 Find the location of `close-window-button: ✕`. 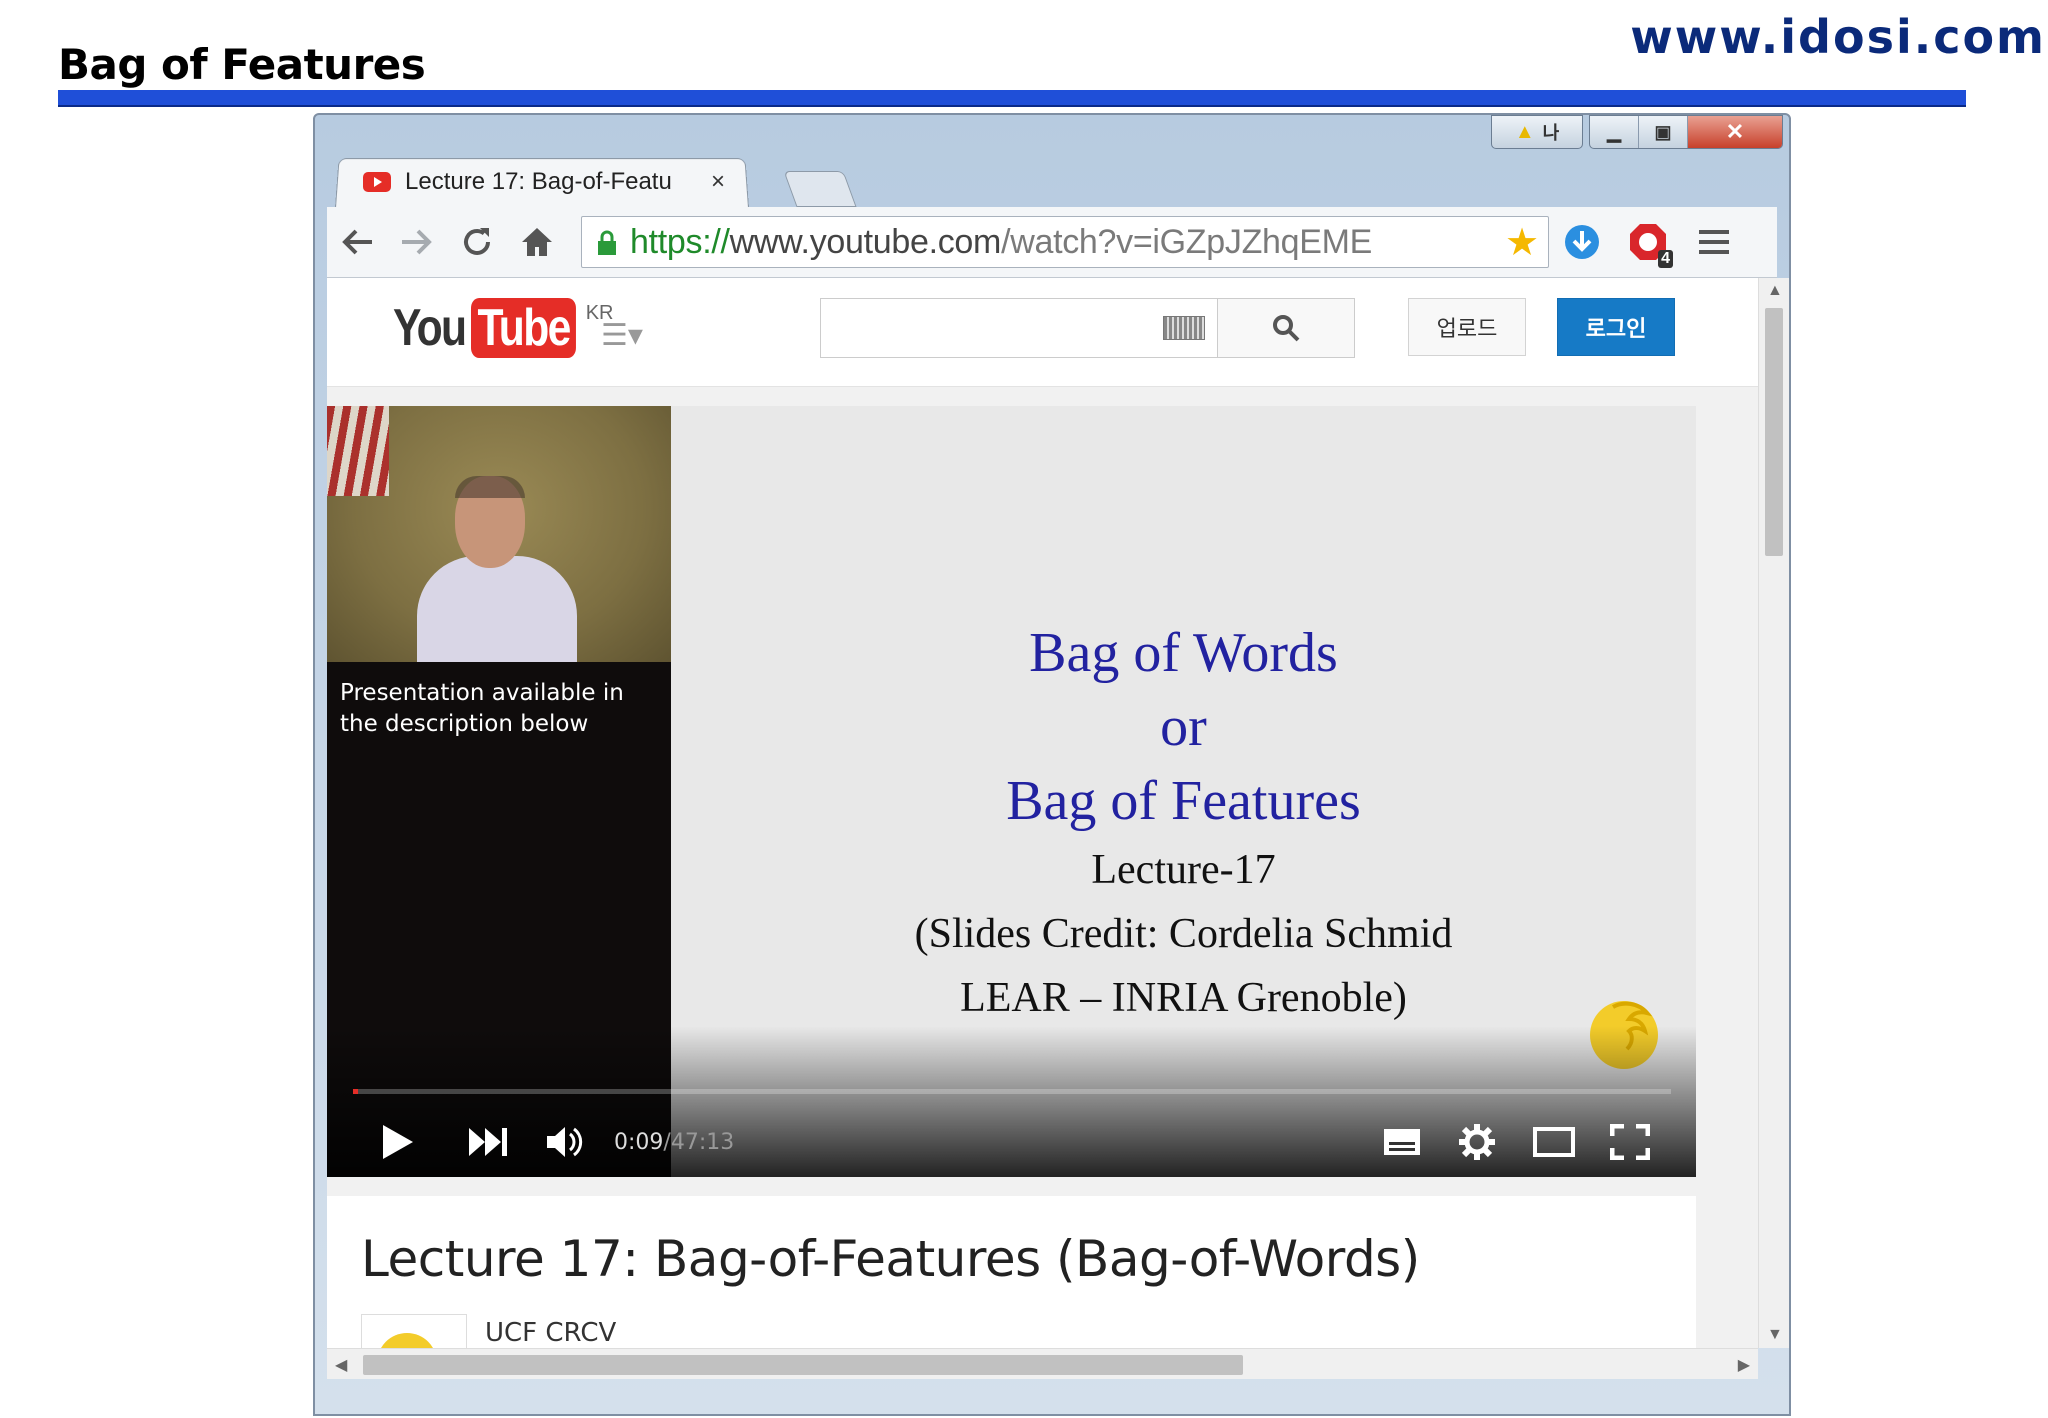

close-window-button: ✕ is located at coordinates (1735, 132).